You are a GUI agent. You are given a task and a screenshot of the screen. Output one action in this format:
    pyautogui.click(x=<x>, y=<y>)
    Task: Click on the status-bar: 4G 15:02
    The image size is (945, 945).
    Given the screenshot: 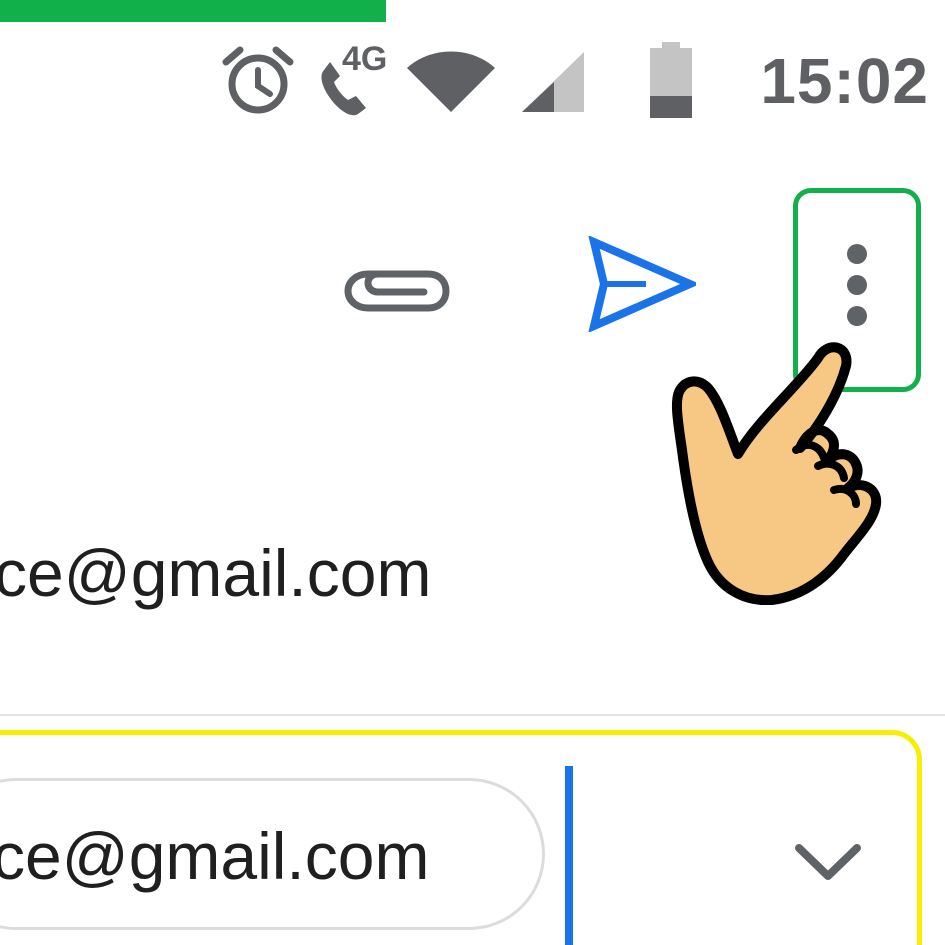 What is the action you would take?
    pyautogui.click(x=472, y=80)
    